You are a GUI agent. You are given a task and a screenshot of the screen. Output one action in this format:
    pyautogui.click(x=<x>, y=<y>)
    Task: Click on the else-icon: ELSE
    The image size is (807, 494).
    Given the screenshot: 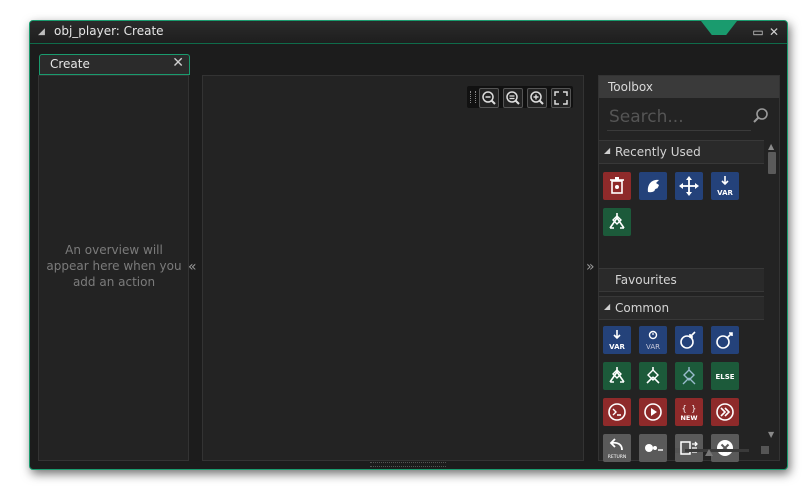 What is the action you would take?
    pyautogui.click(x=724, y=377)
    